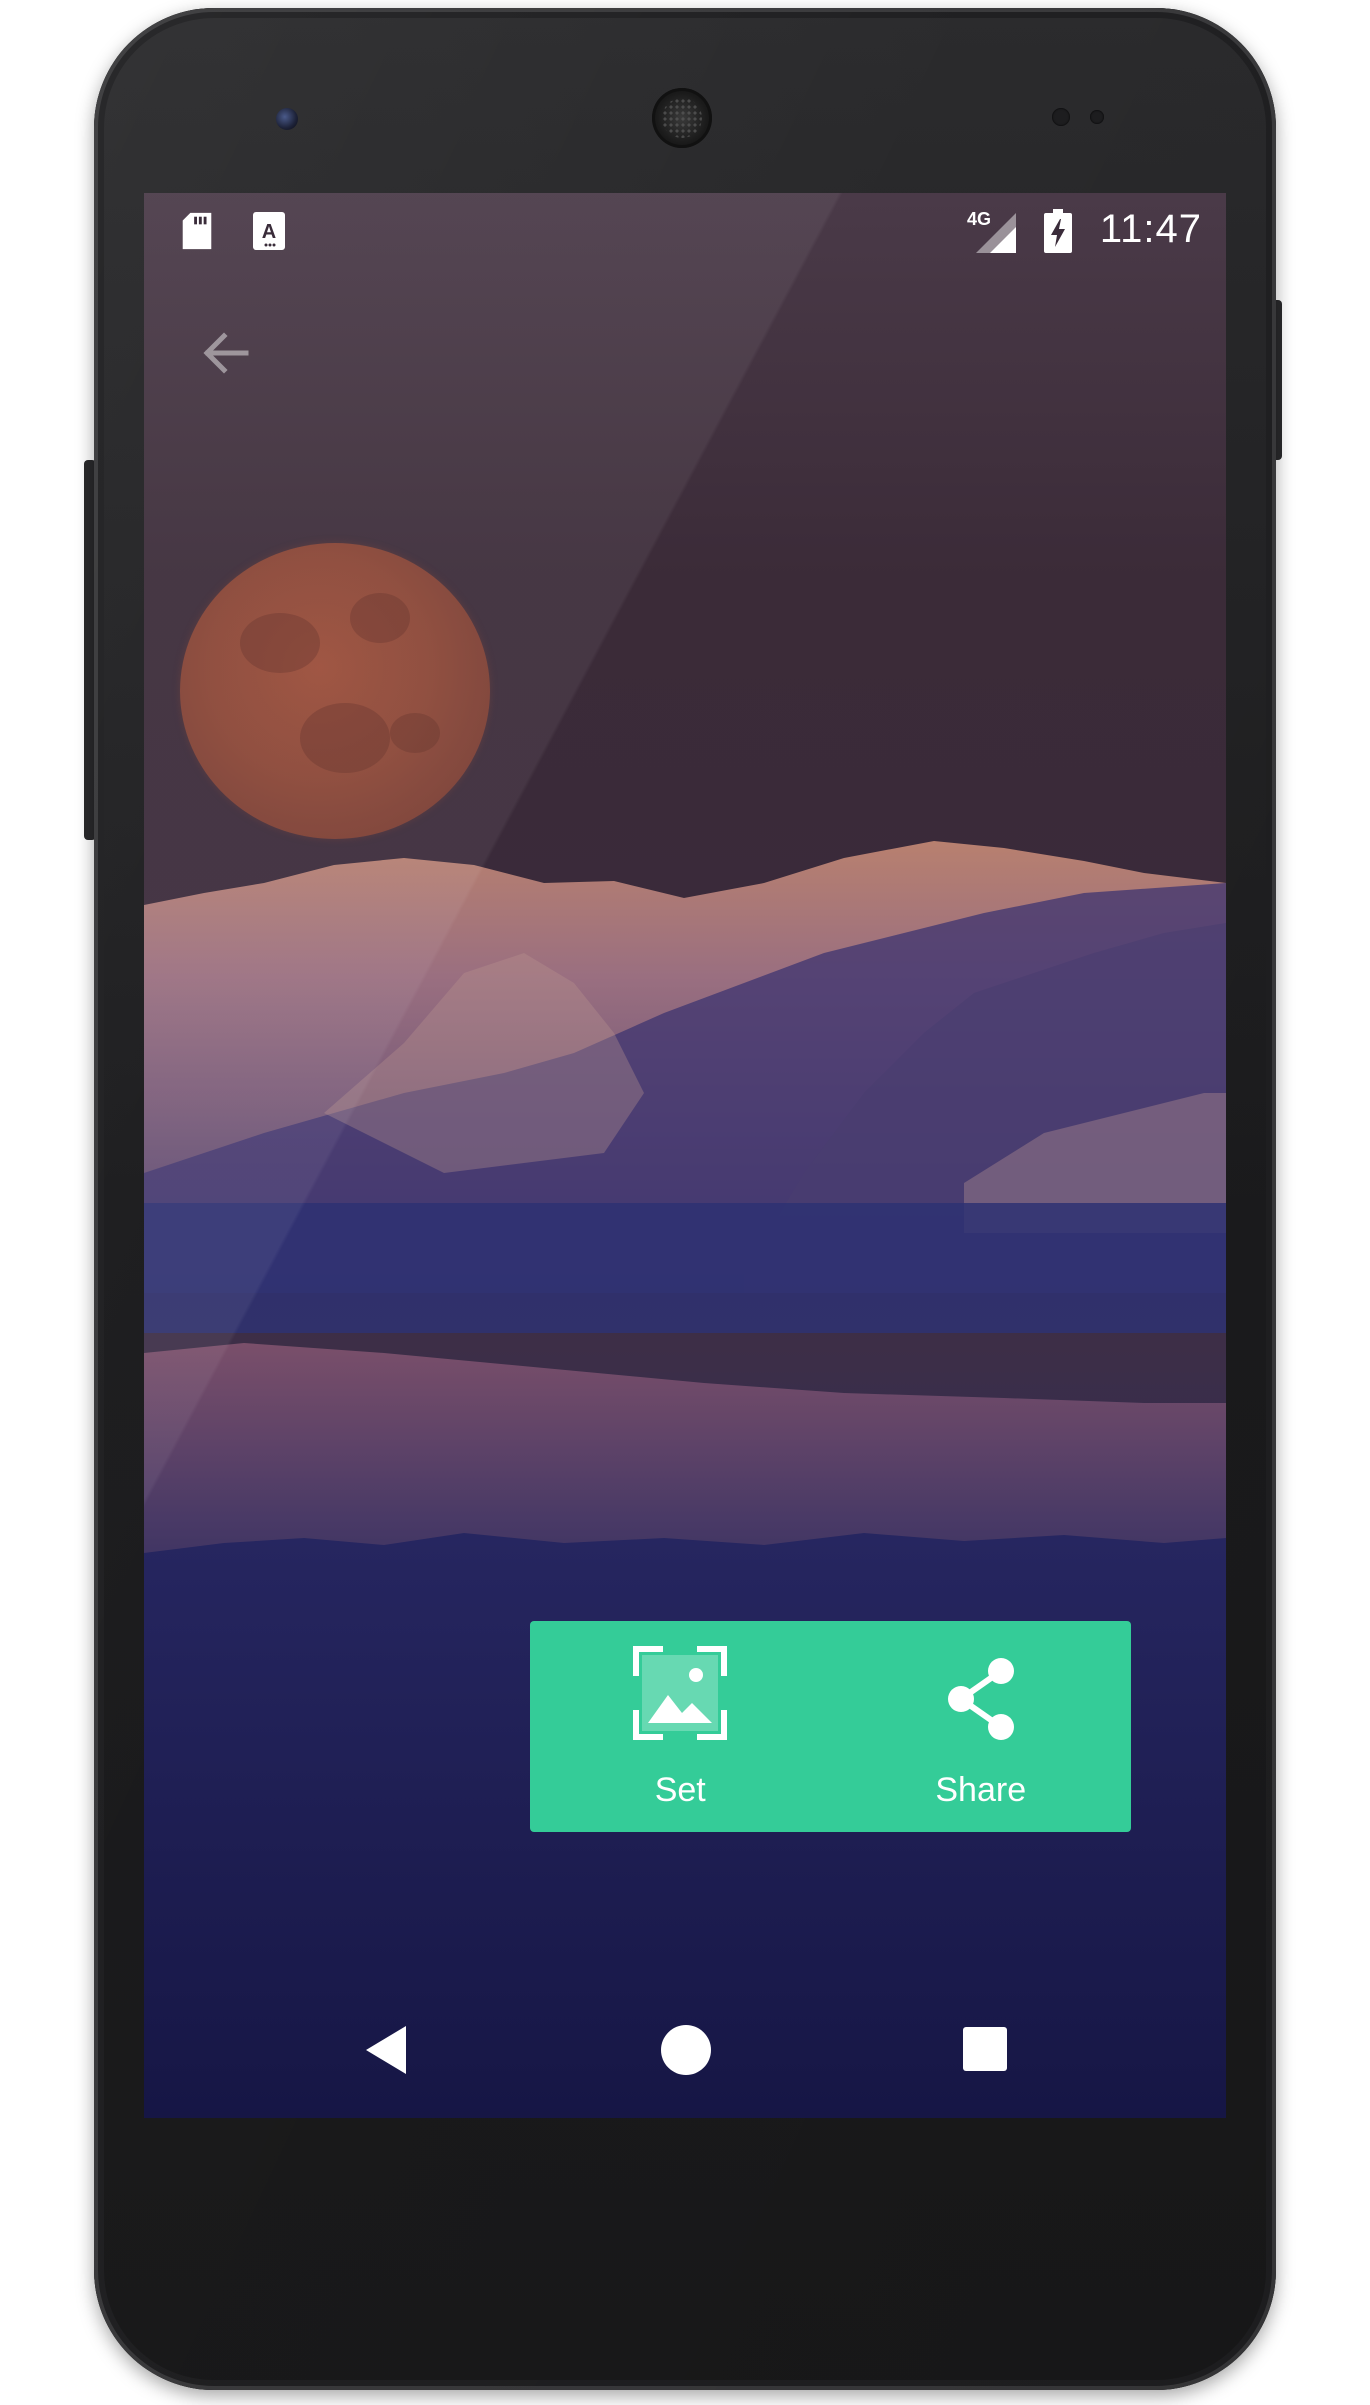  I want to click on arrow-back-icon, so click(226, 353).